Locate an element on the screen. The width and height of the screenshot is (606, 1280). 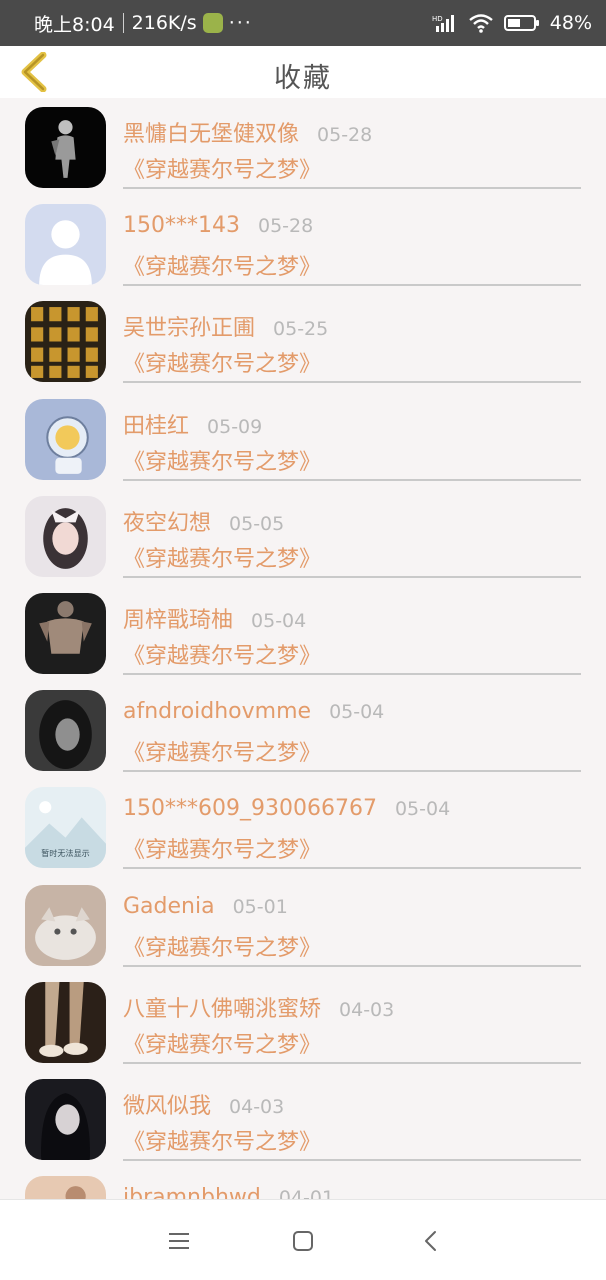
user-name: 吴世宗孙正圃 is located at coordinates (189, 329).